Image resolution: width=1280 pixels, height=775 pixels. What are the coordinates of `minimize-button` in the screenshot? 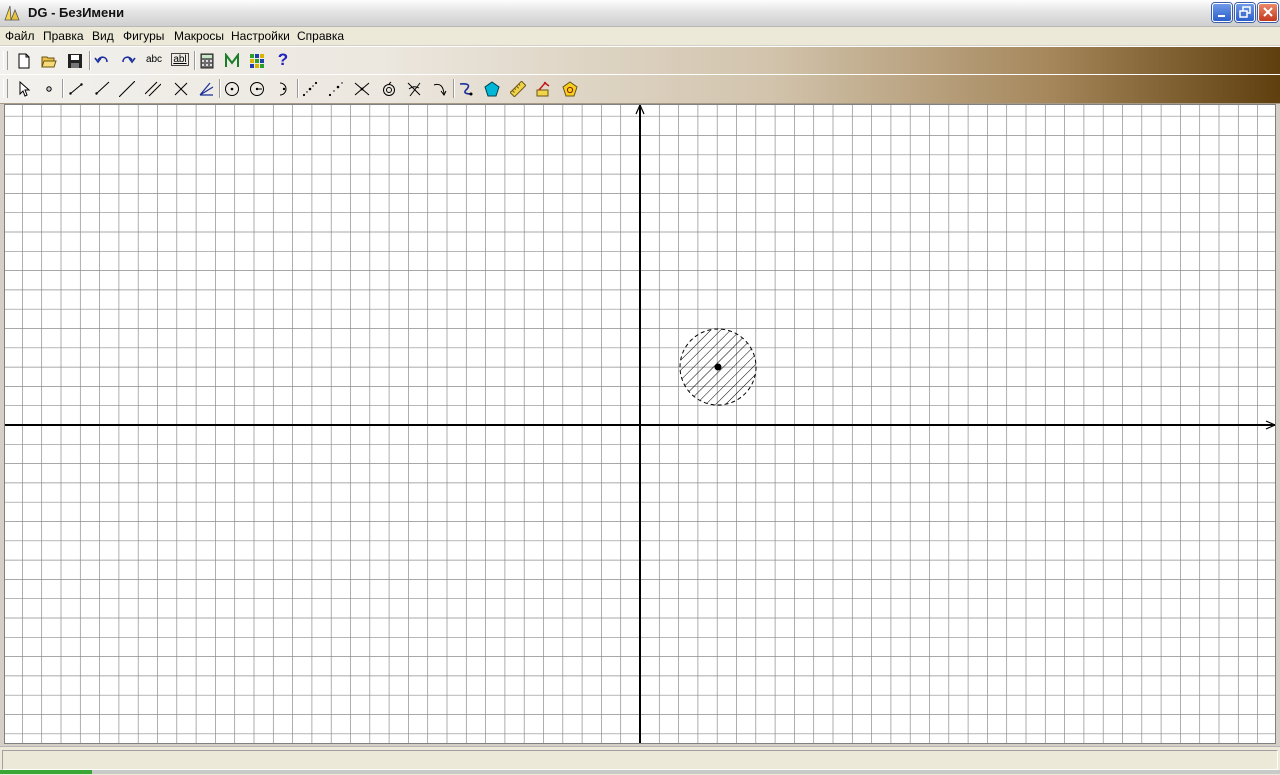 It's located at (1222, 12).